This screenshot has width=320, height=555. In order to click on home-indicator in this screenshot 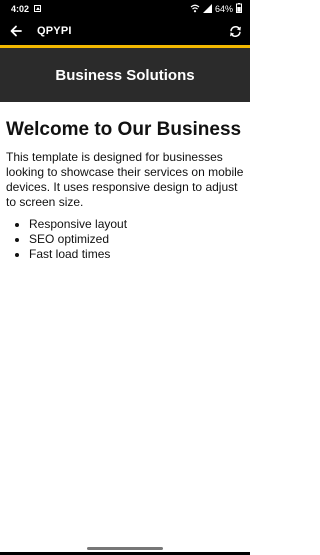, I will do `click(125, 548)`.